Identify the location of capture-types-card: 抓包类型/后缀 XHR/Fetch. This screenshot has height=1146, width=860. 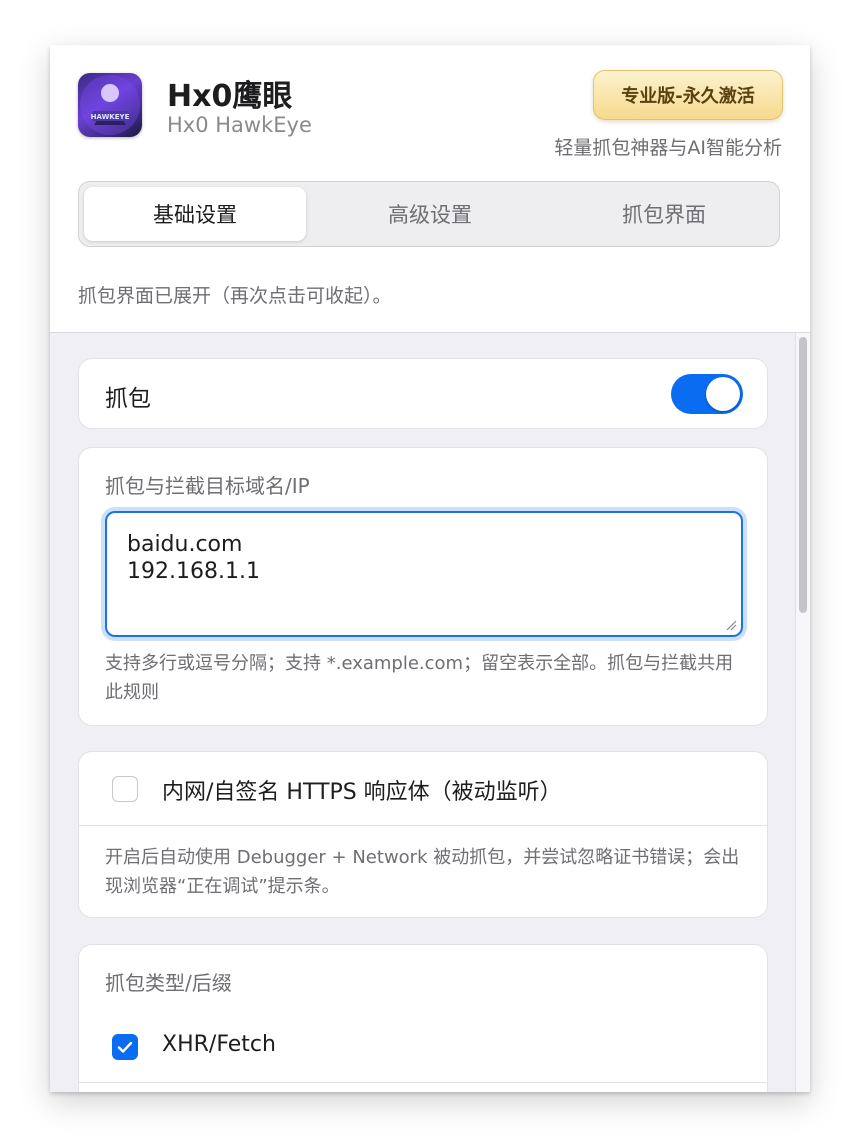
(423, 1018).